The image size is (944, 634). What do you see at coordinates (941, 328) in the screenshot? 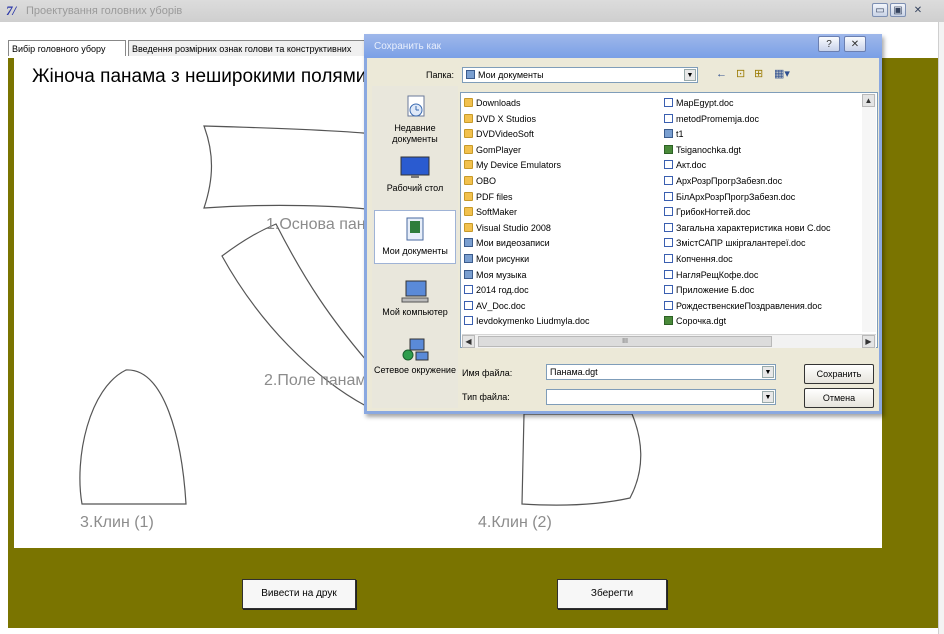
I see `window-right-border` at bounding box center [941, 328].